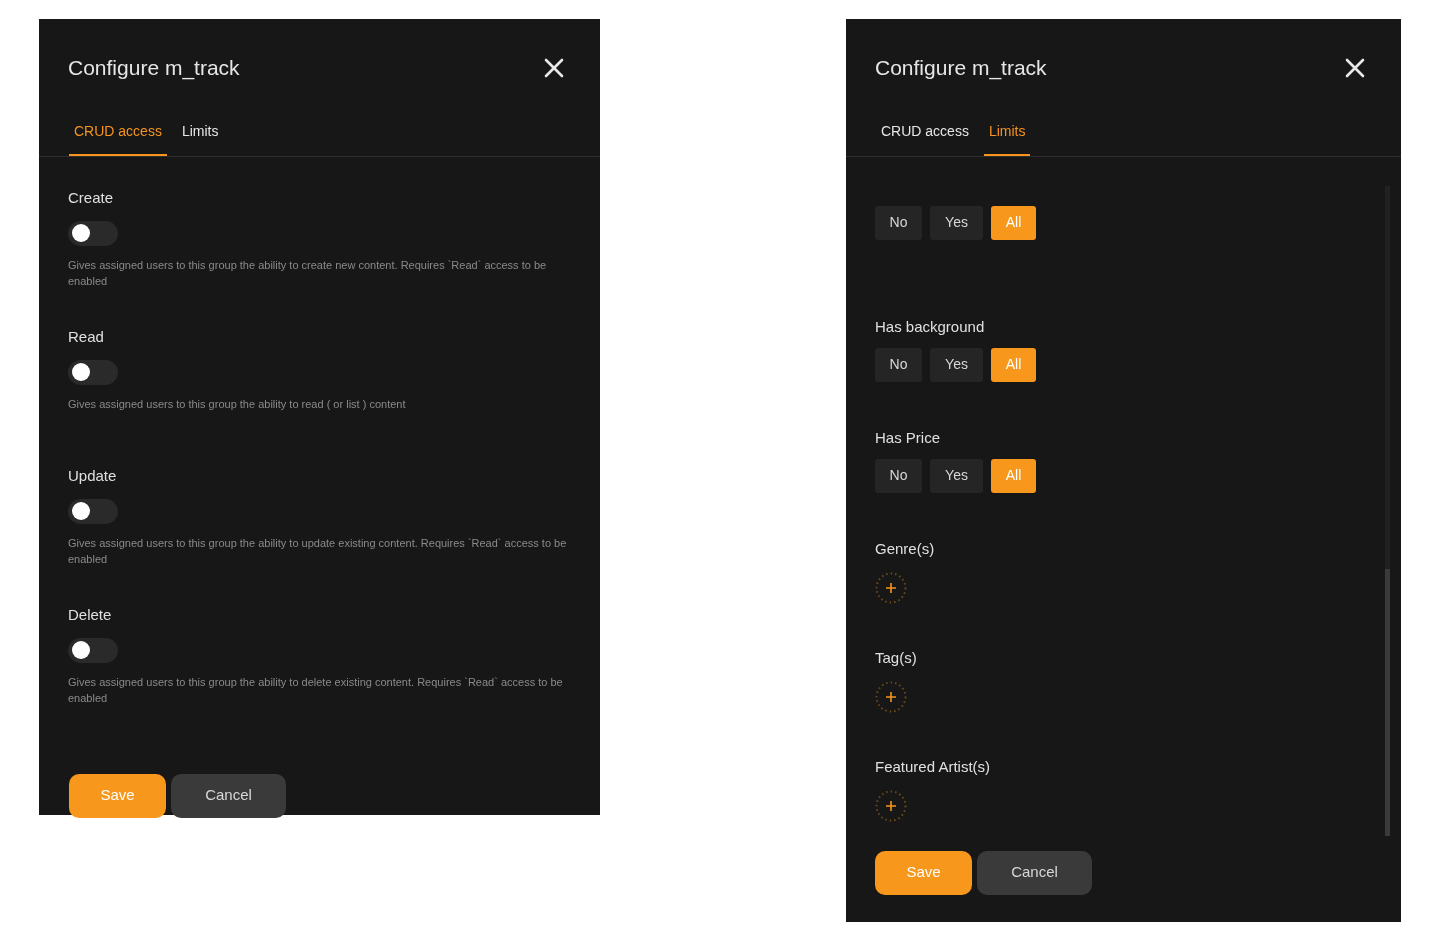 The height and width of the screenshot is (942, 1440). What do you see at coordinates (86, 336) in the screenshot?
I see `permission-label: Read` at bounding box center [86, 336].